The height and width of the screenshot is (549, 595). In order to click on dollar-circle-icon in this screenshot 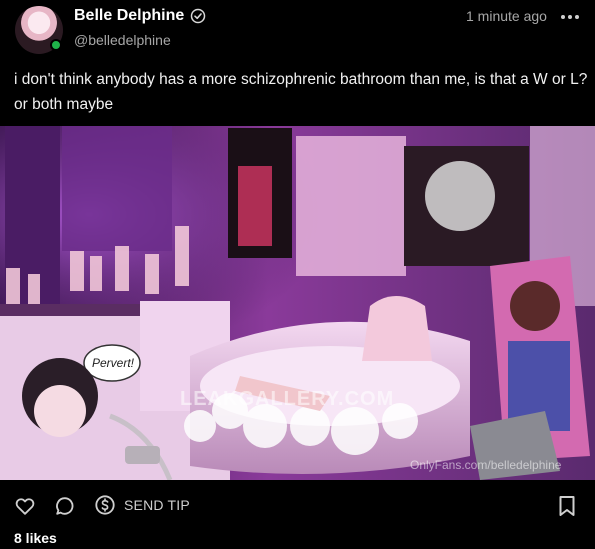, I will do `click(105, 505)`.